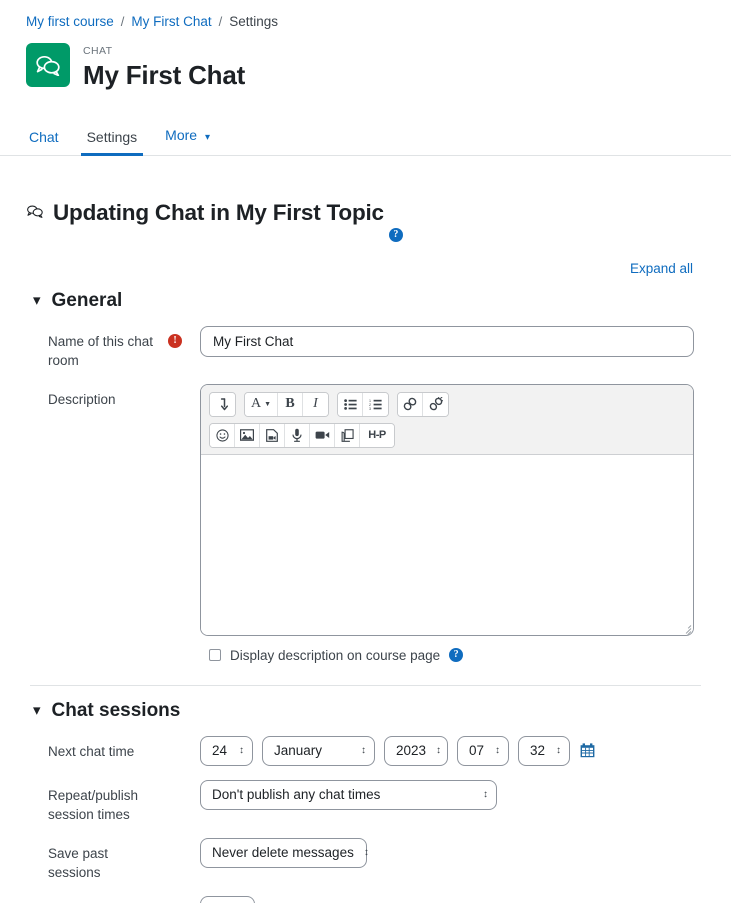  I want to click on bulleted-list-icon, so click(350, 404).